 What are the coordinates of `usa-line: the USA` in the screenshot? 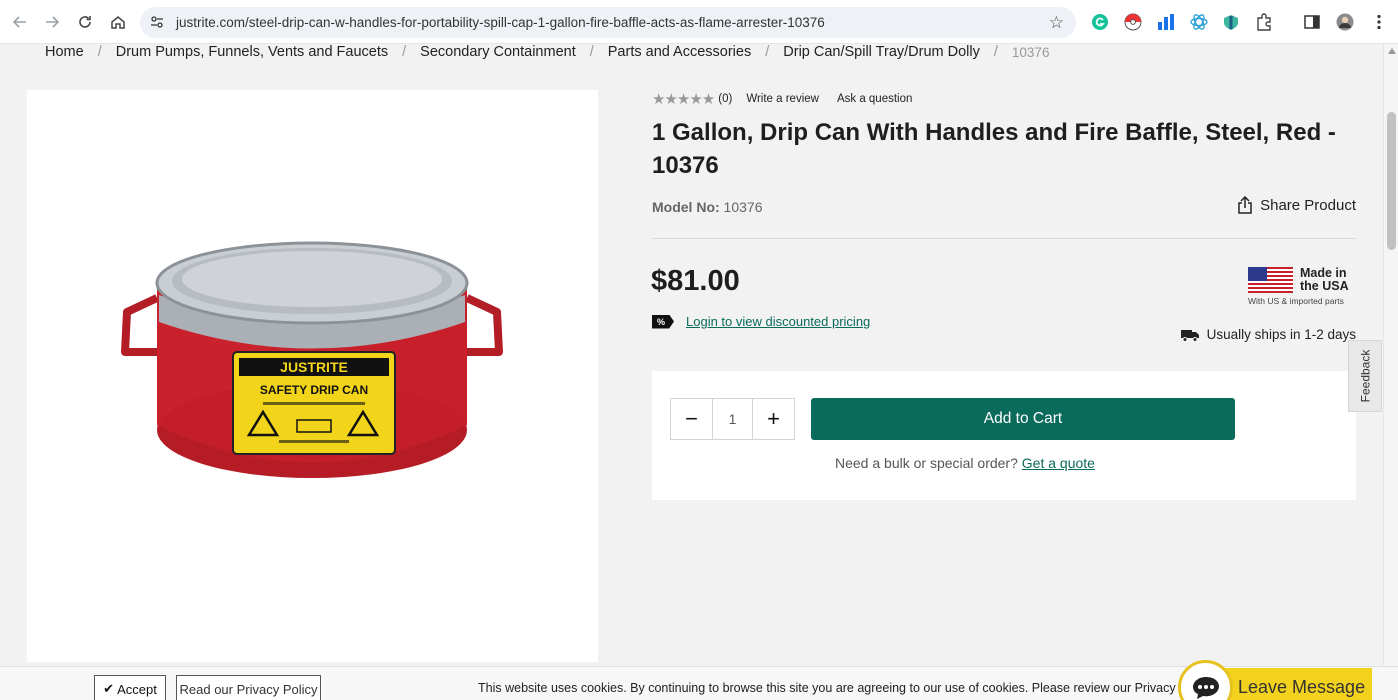 It's located at (1324, 286).